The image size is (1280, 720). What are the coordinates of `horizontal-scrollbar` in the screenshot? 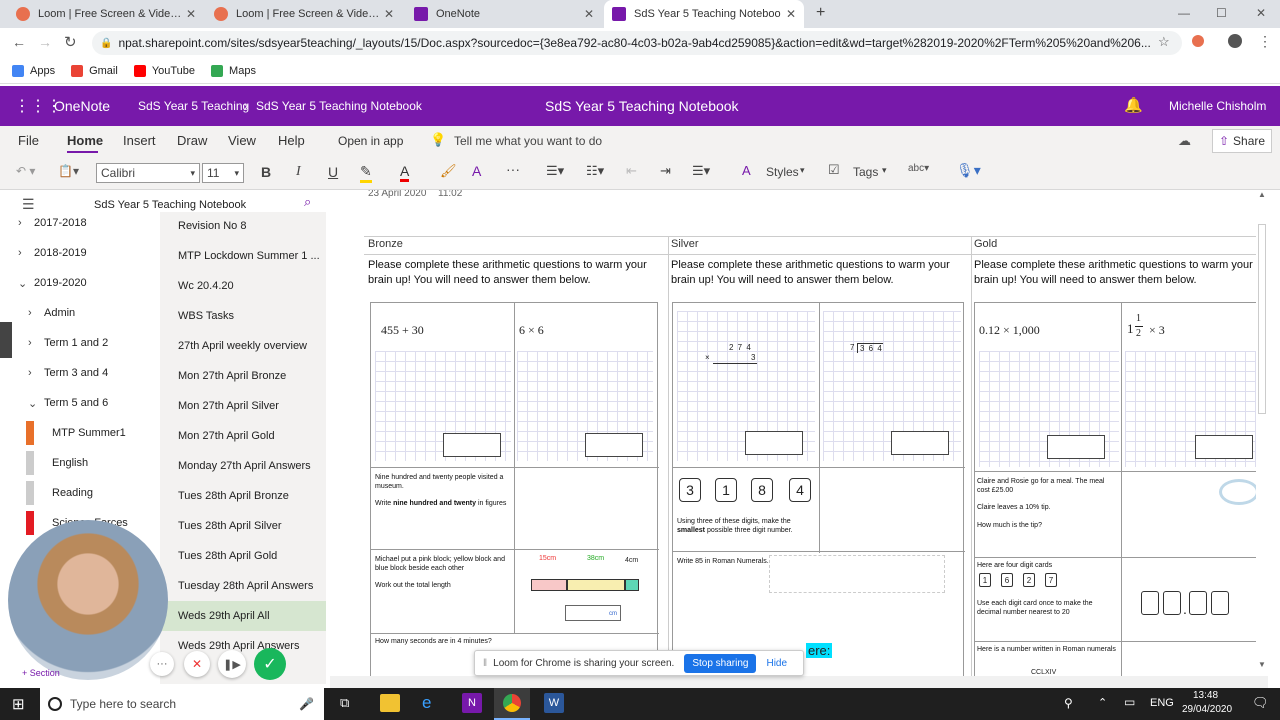 It's located at (799, 682).